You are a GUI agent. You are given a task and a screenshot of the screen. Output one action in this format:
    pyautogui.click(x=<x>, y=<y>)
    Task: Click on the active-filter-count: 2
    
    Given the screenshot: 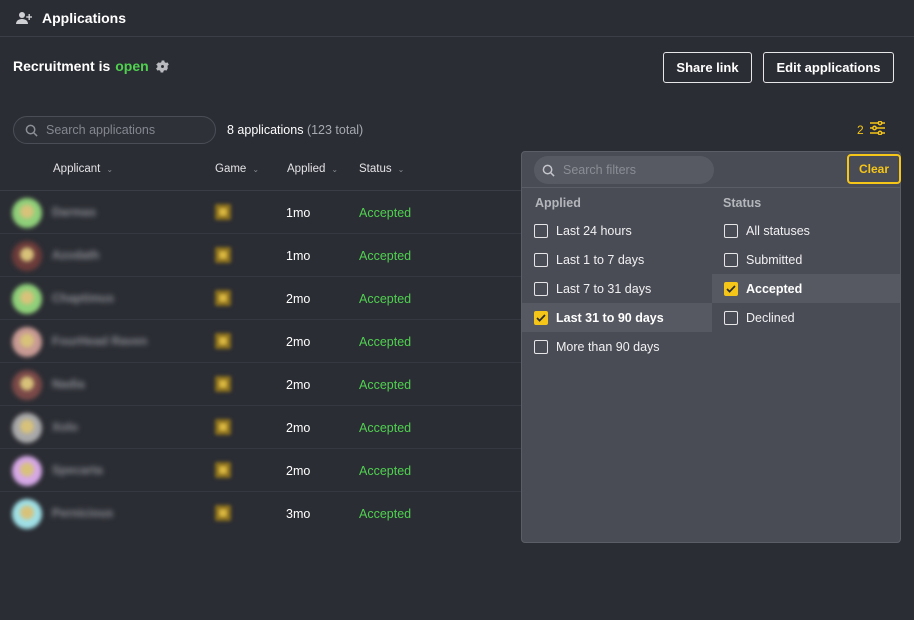 What is the action you would take?
    pyautogui.click(x=860, y=129)
    